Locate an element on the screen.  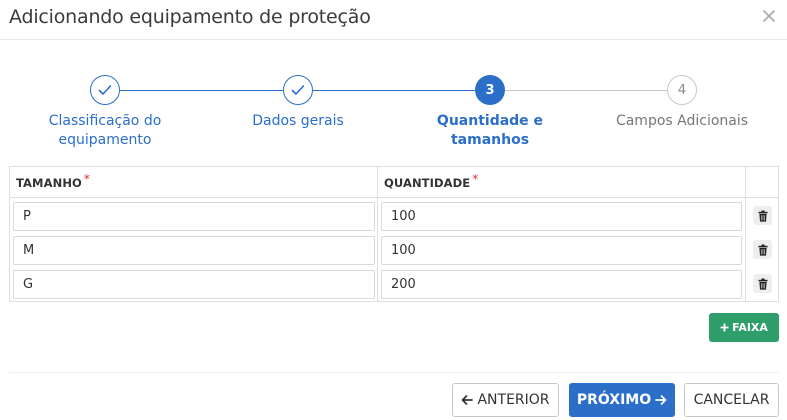
column-header-label: QUANTIDADE is located at coordinates (427, 183).